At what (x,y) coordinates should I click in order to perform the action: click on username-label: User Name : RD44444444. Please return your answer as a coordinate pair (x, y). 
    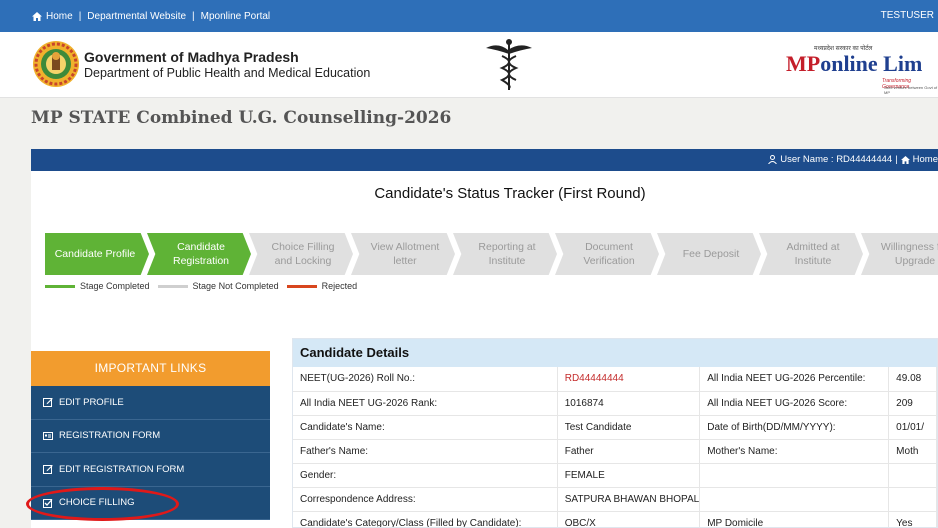
    Looking at the image, I should click on (836, 159).